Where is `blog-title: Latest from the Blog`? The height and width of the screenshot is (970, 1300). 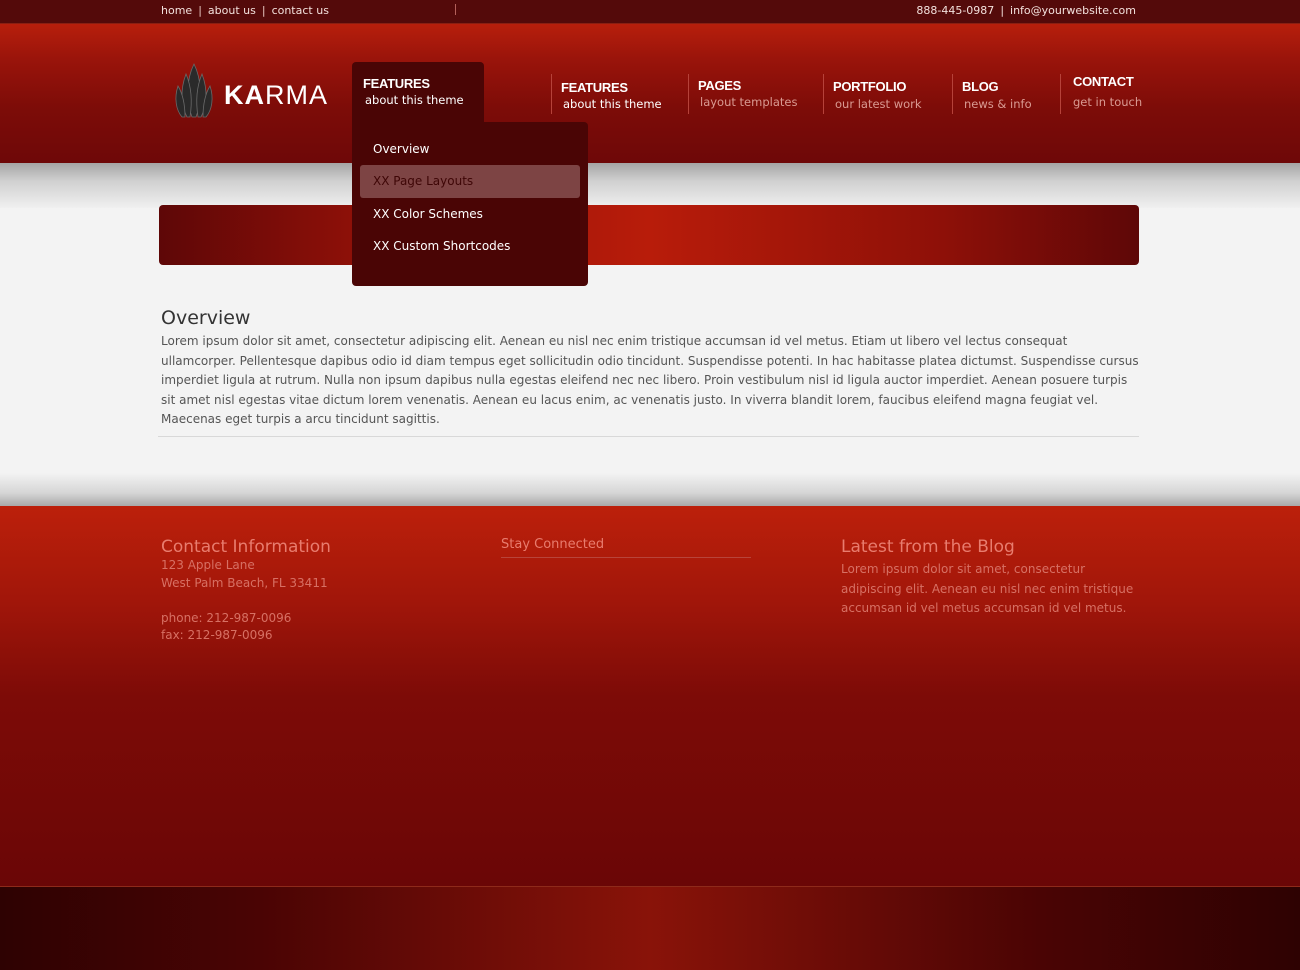 blog-title: Latest from the Blog is located at coordinates (928, 547).